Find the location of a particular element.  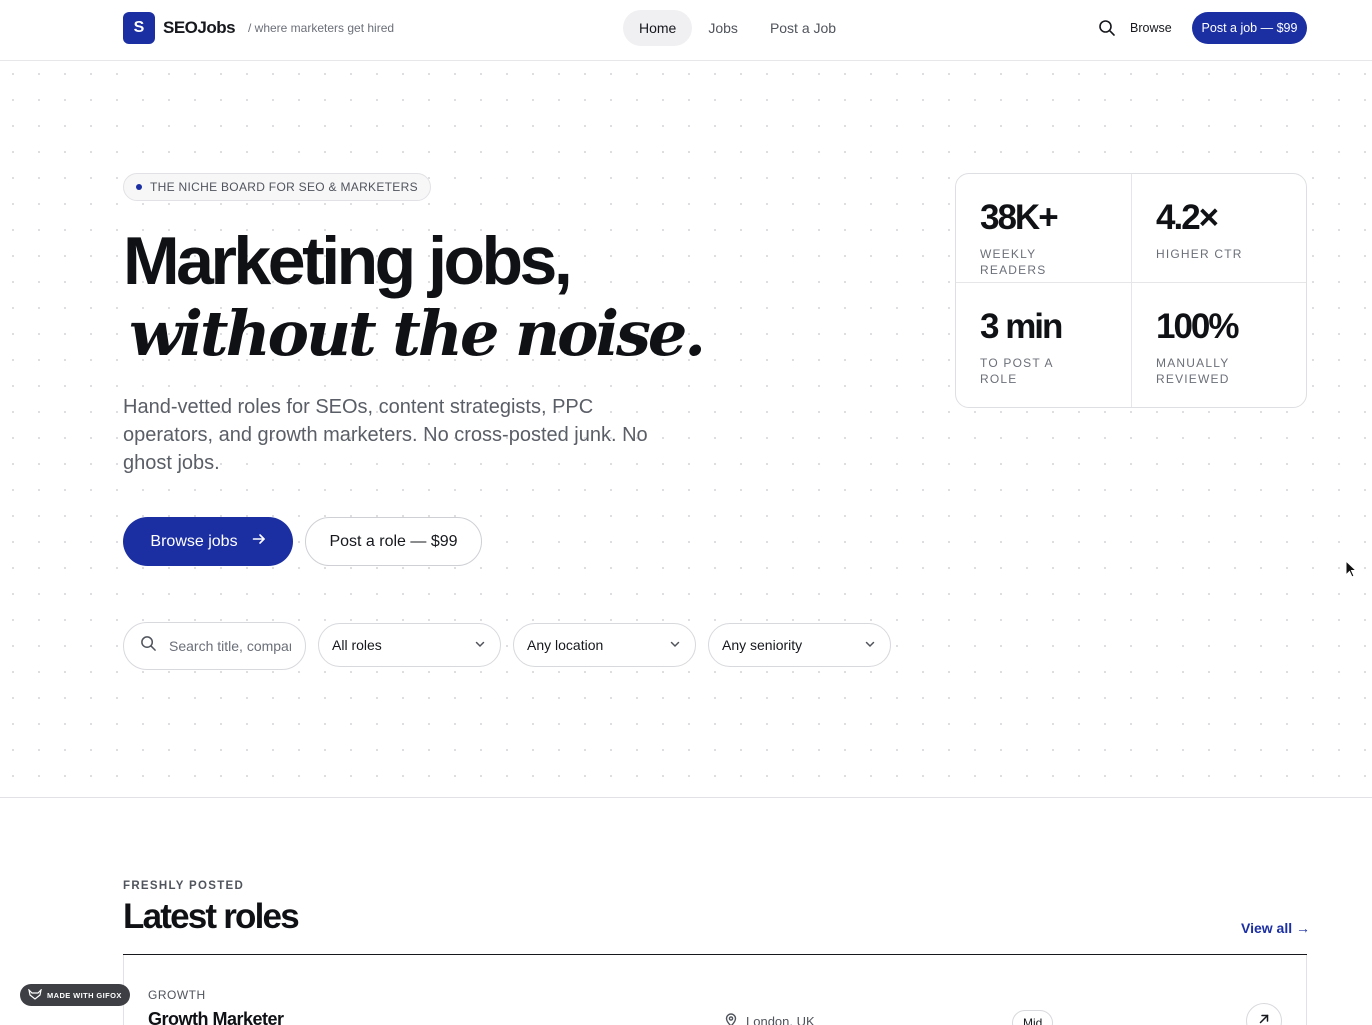

view-all-link: View all → is located at coordinates (1275, 928).